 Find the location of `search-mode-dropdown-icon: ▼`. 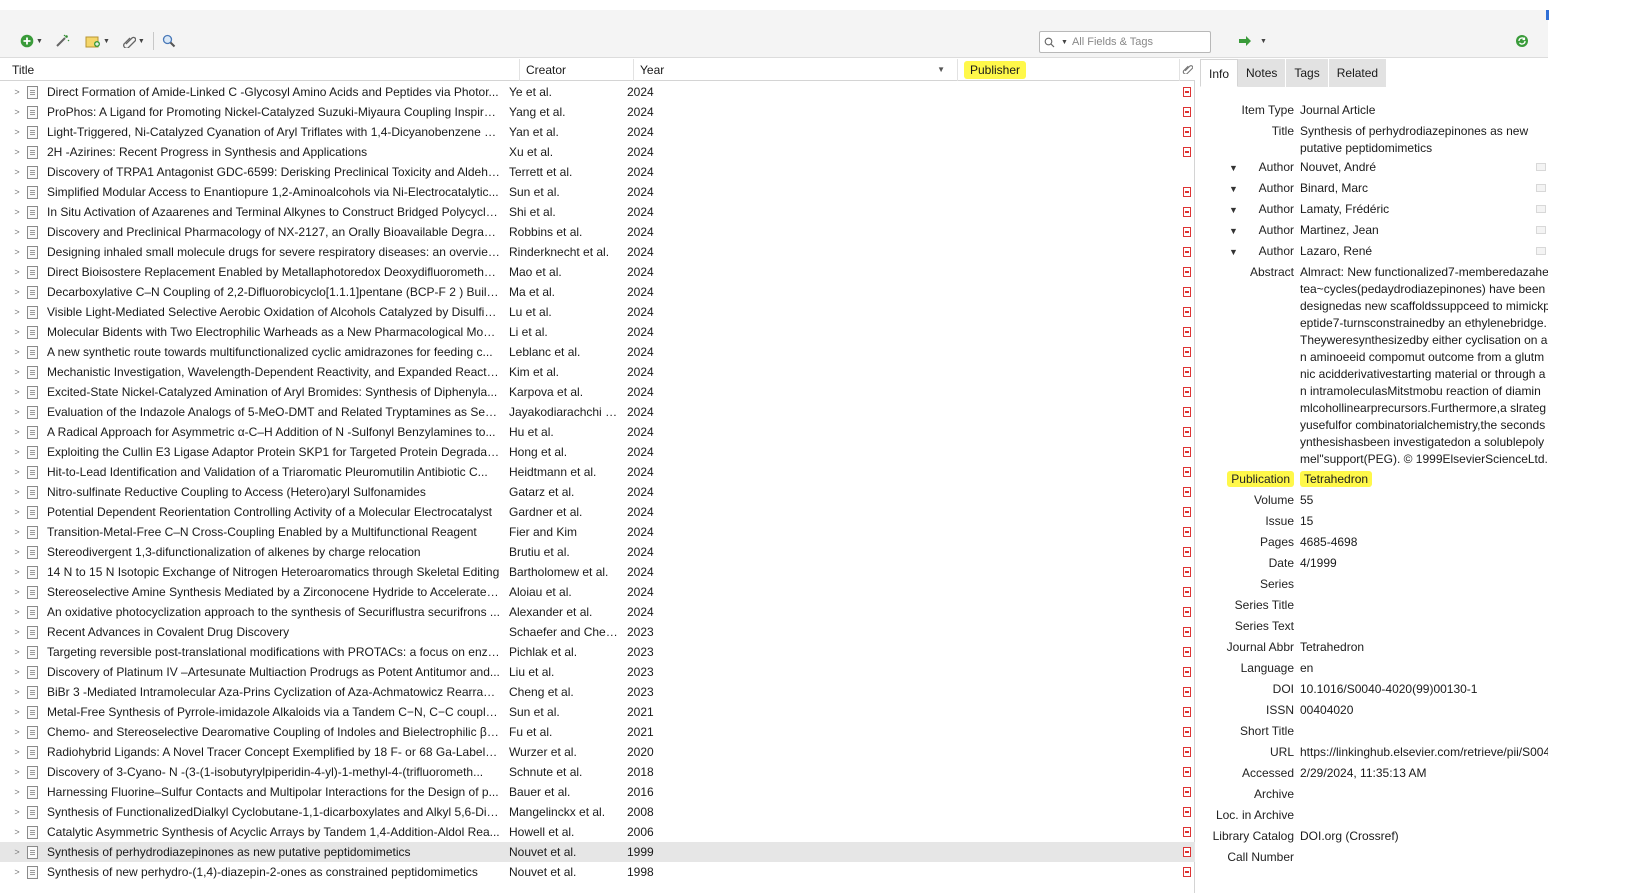

search-mode-dropdown-icon: ▼ is located at coordinates (1064, 42).